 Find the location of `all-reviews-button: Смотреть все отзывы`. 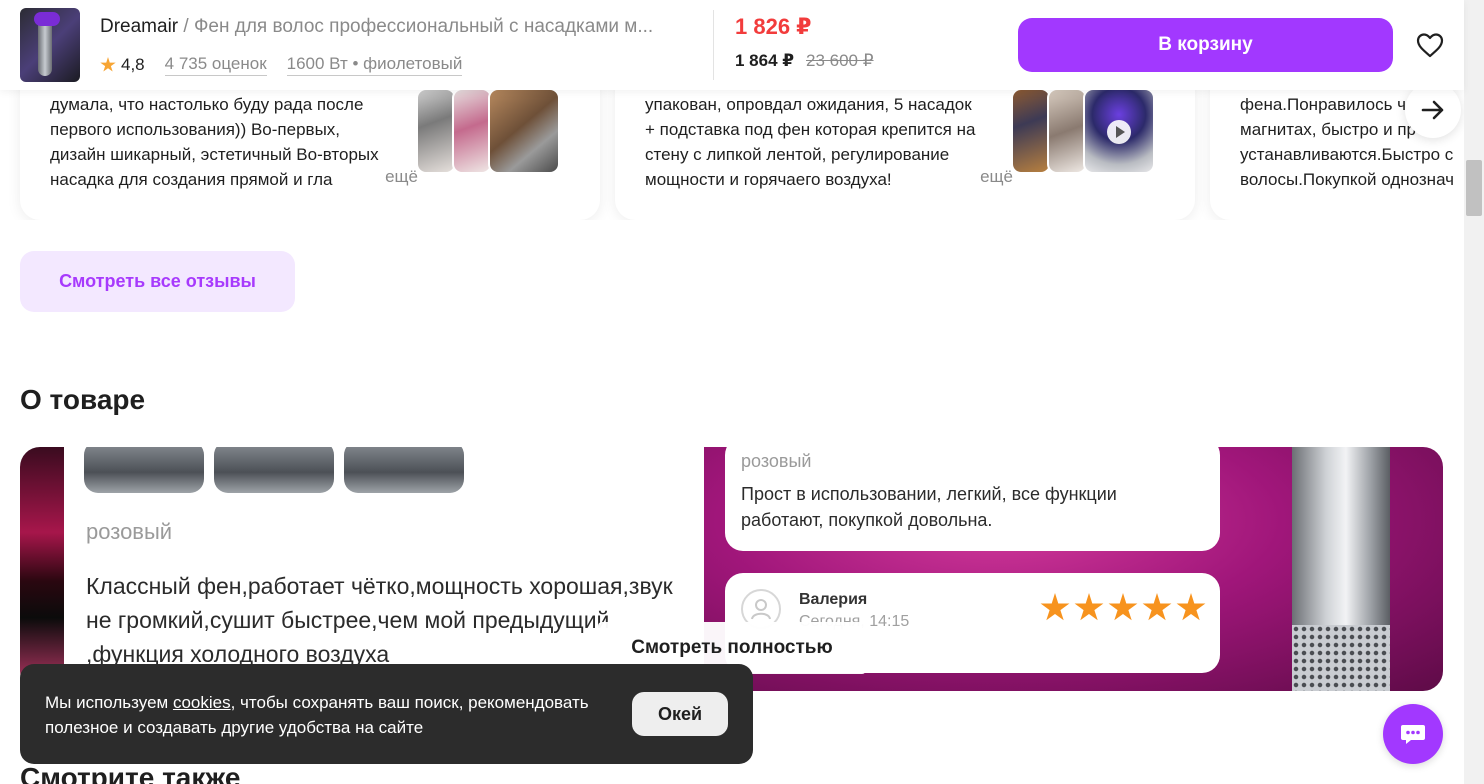

all-reviews-button: Смотреть все отзывы is located at coordinates (157, 281).